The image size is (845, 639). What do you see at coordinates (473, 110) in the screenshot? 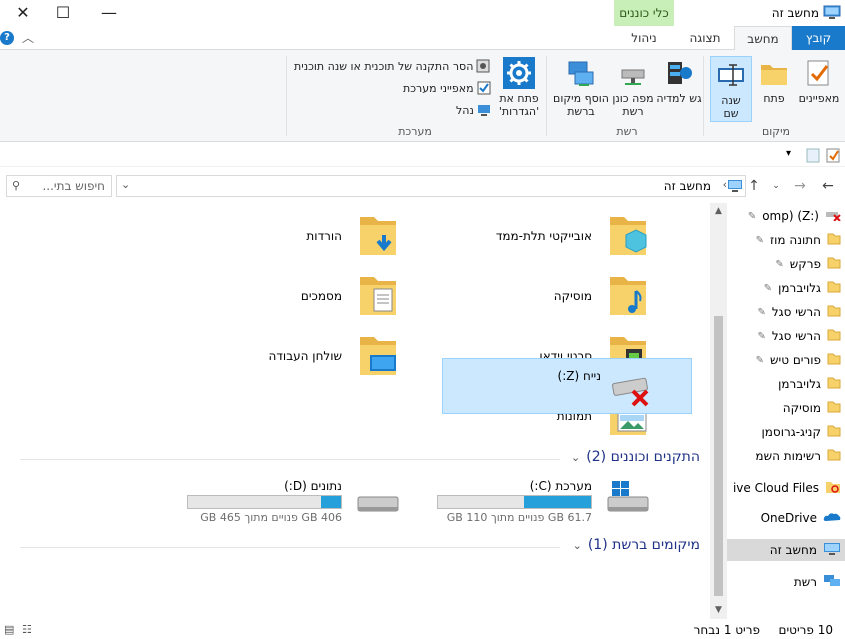
I see `manage-command: נהל` at bounding box center [473, 110].